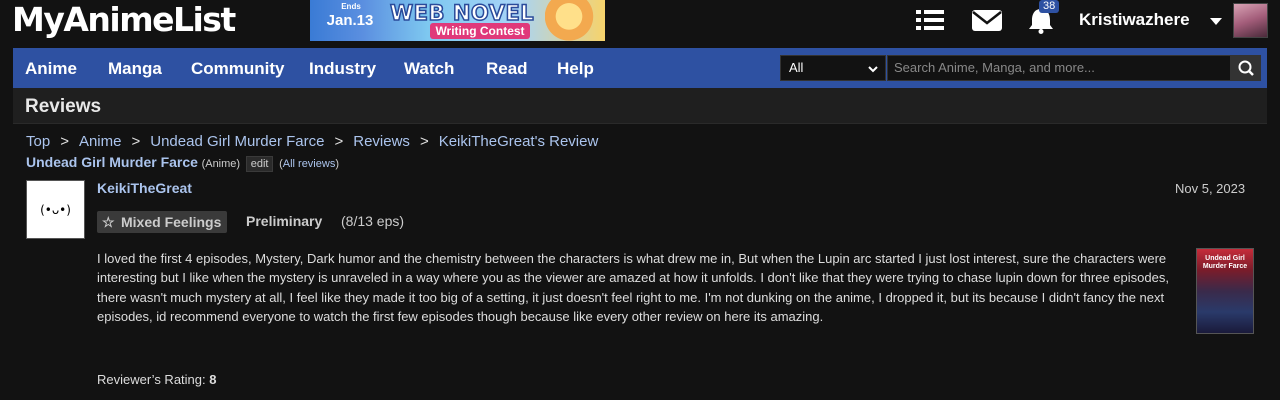 This screenshot has height=400, width=1280. What do you see at coordinates (931, 20) in the screenshot?
I see `list-icon` at bounding box center [931, 20].